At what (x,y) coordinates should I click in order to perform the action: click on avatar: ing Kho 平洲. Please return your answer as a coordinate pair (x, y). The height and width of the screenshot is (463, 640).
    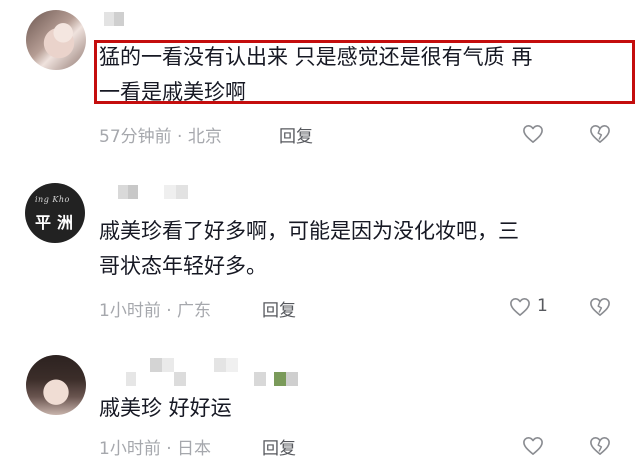
    Looking at the image, I should click on (55, 213).